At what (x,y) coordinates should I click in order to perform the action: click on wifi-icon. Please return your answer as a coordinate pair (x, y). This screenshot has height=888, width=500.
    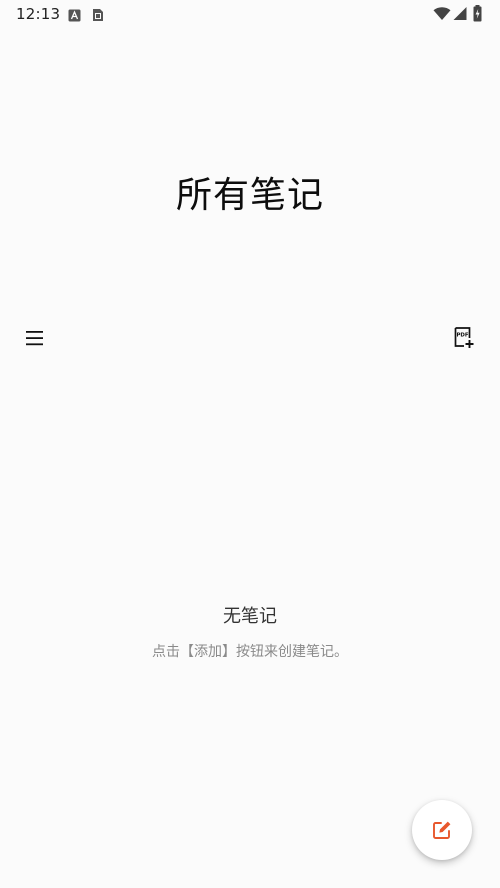
    Looking at the image, I should click on (442, 15).